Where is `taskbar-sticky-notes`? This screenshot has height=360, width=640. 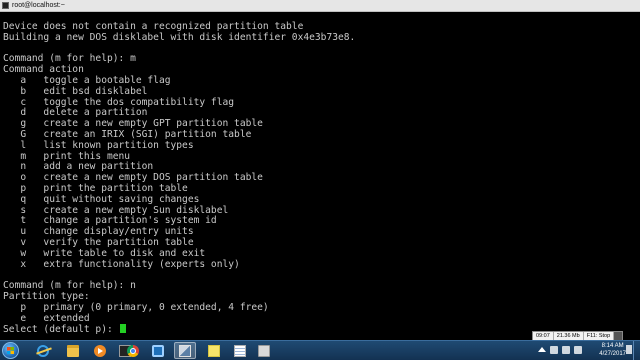 taskbar-sticky-notes is located at coordinates (214, 350).